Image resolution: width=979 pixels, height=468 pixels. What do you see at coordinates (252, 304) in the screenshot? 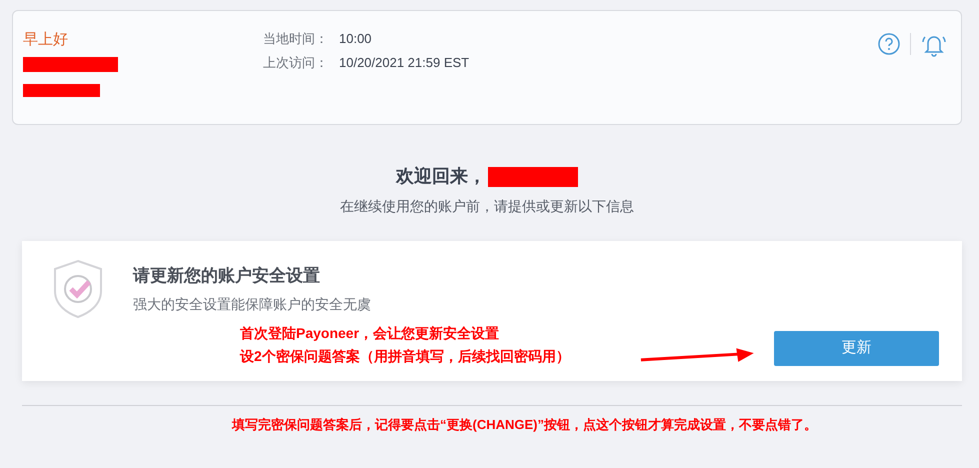
I see `card-description: 强大的安全设置能保障账户的安全无虞` at bounding box center [252, 304].